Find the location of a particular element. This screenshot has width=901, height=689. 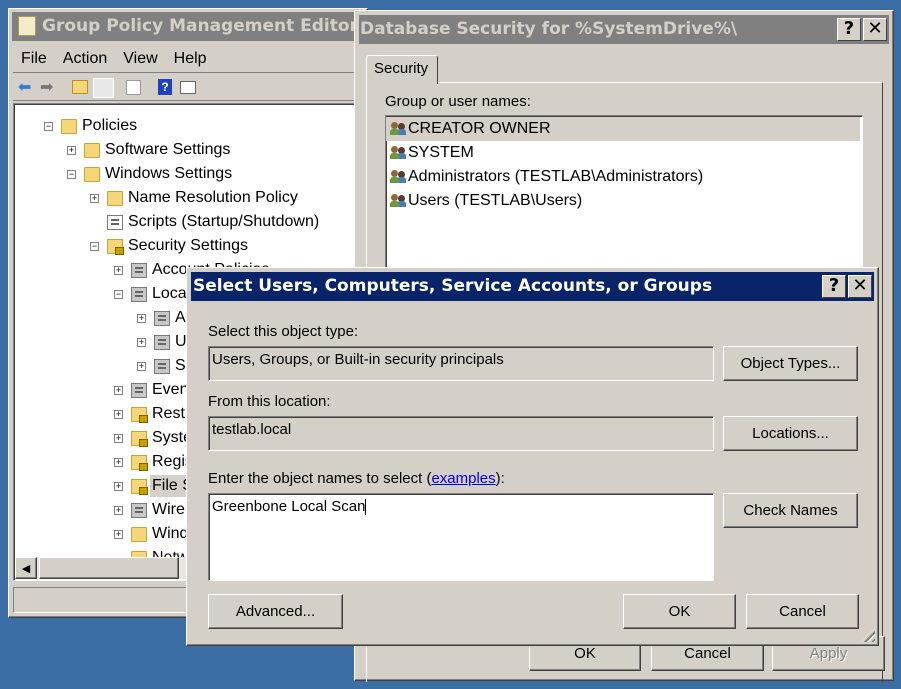

list-item: CREATOR OWNER is located at coordinates (623, 129).